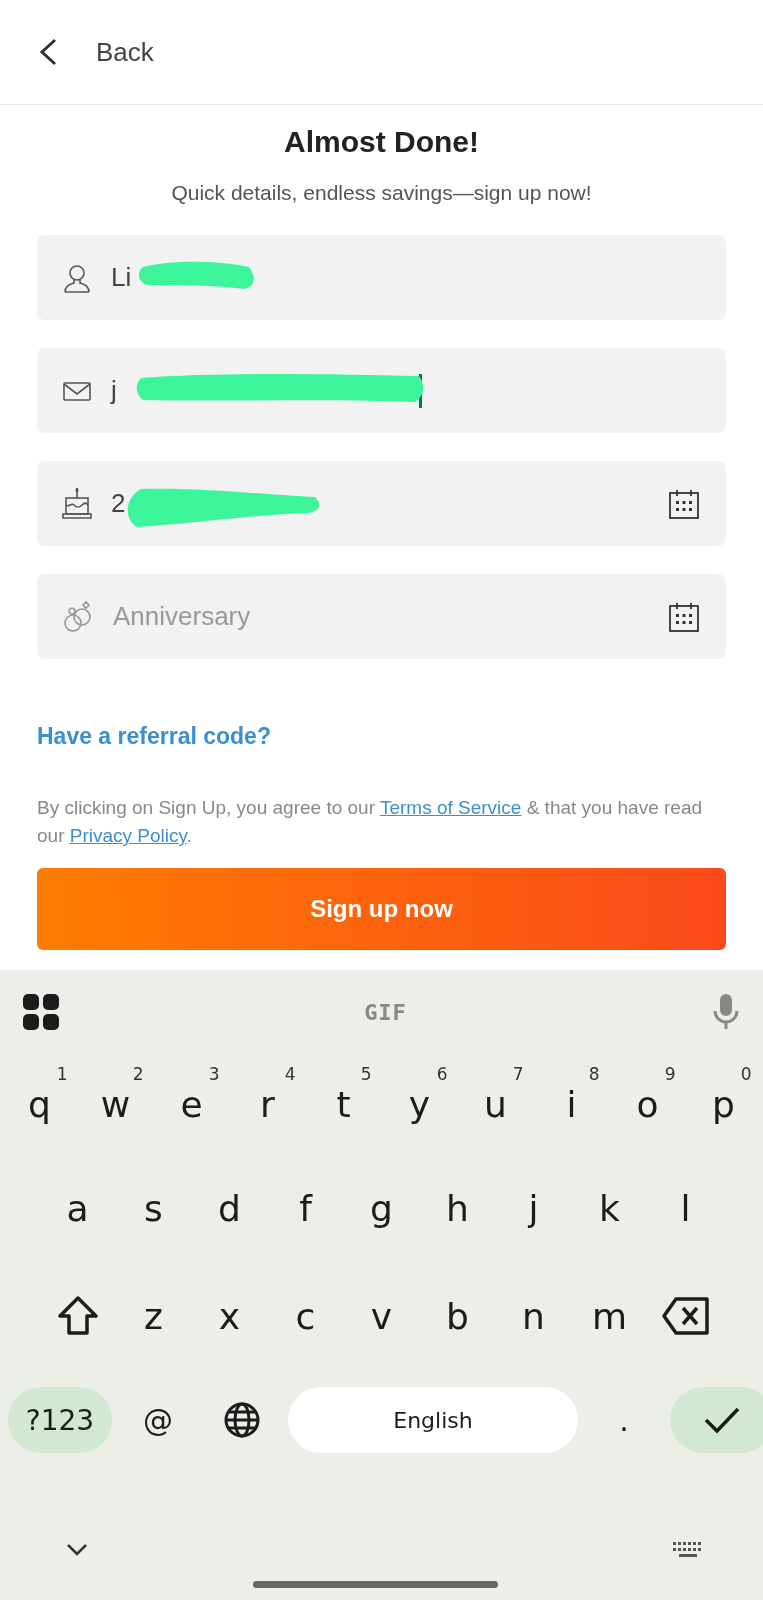 This screenshot has width=763, height=1600. What do you see at coordinates (495, 1104) in the screenshot?
I see `keyboard-key: u 7` at bounding box center [495, 1104].